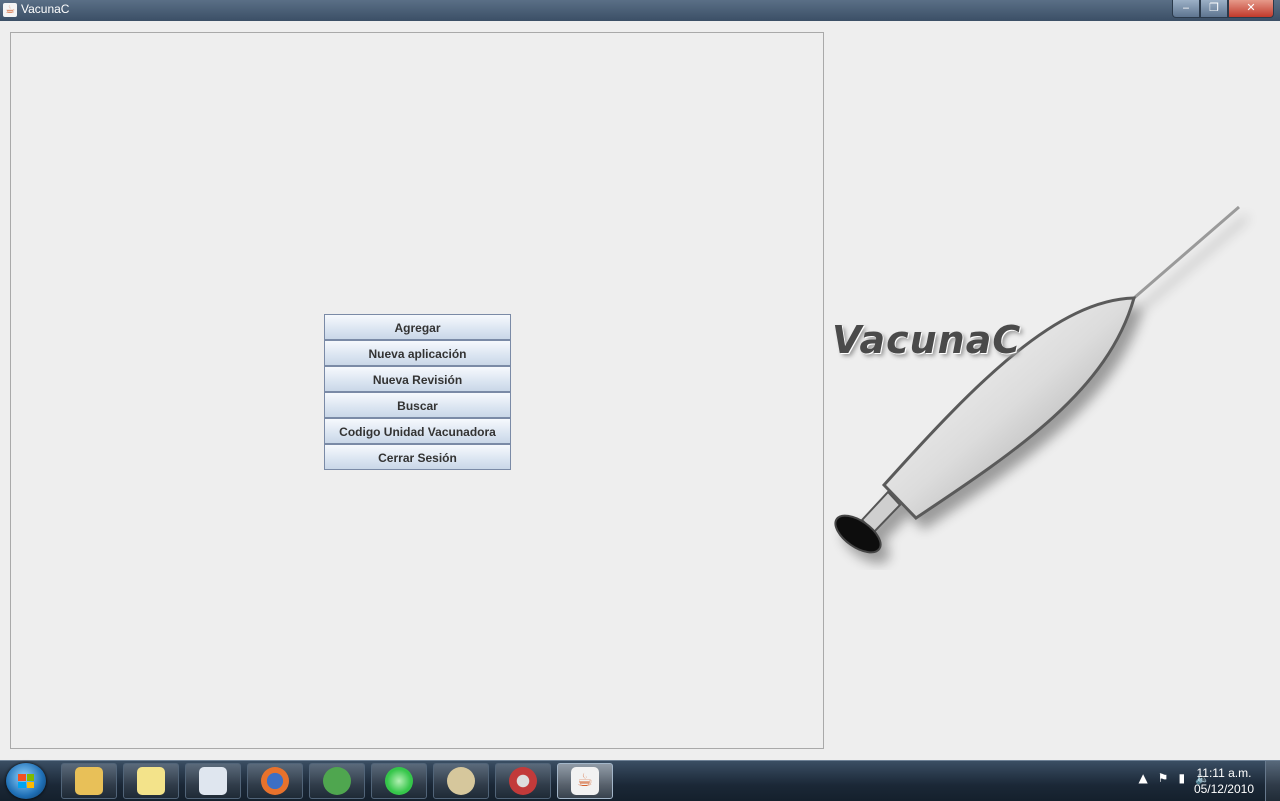 The height and width of the screenshot is (801, 1280). I want to click on start-button, so click(26, 781).